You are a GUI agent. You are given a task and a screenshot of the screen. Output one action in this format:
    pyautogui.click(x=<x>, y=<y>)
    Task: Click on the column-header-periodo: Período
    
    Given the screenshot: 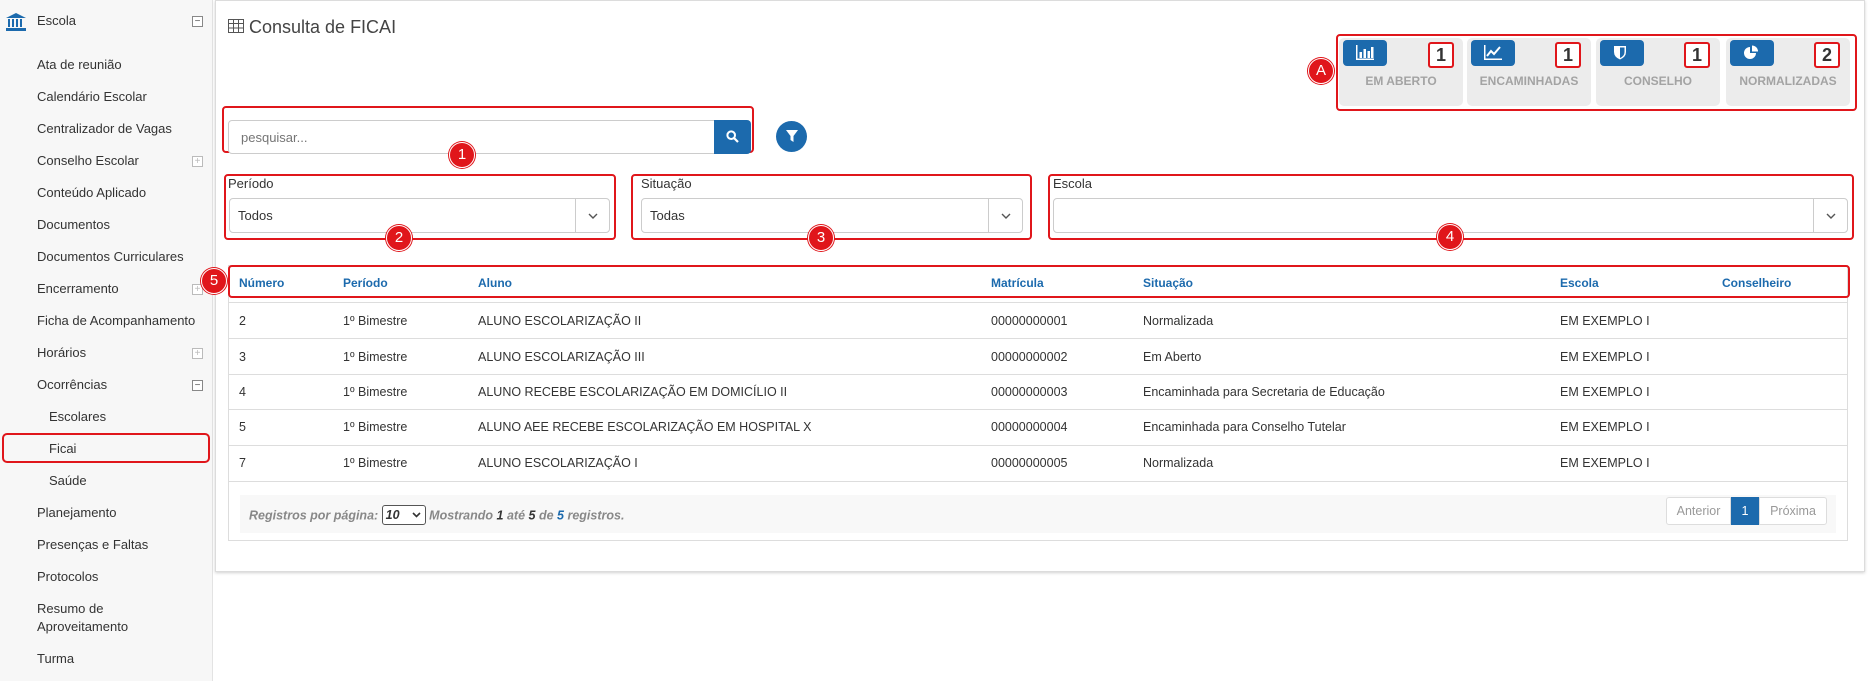 What is the action you would take?
    pyautogui.click(x=365, y=283)
    